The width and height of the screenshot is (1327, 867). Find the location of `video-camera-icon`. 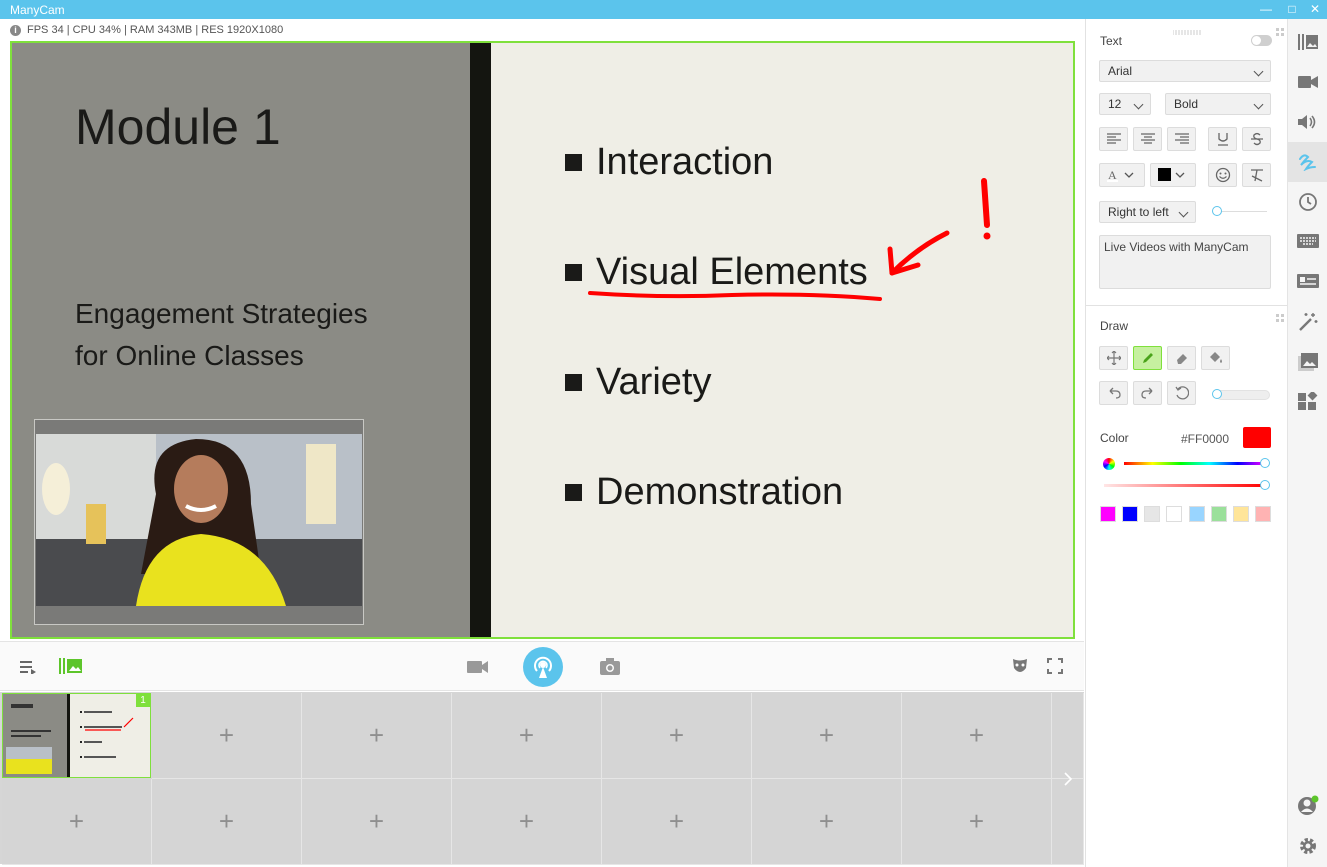

video-camera-icon is located at coordinates (478, 669).